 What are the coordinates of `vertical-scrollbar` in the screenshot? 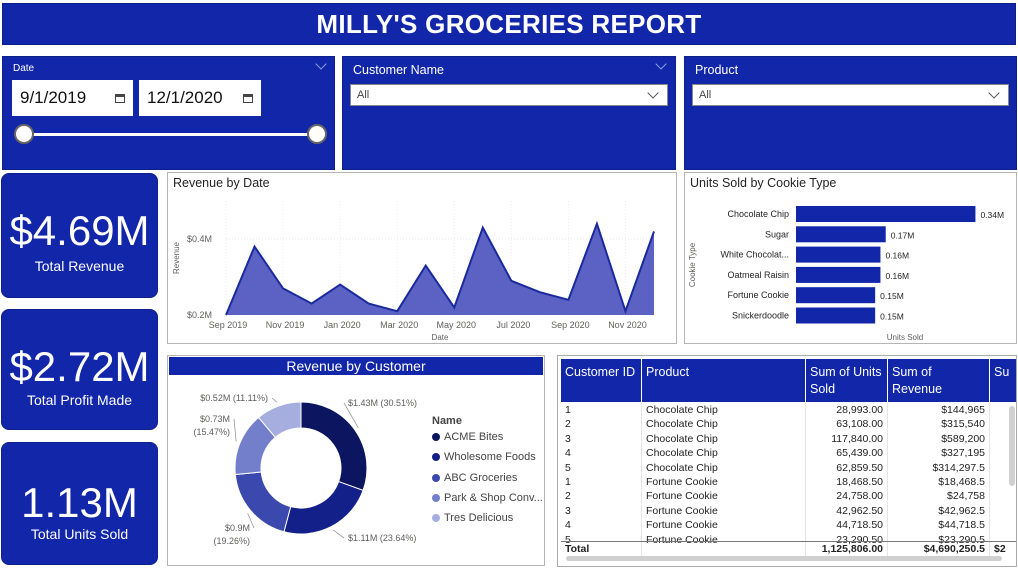 It's located at (1012, 446).